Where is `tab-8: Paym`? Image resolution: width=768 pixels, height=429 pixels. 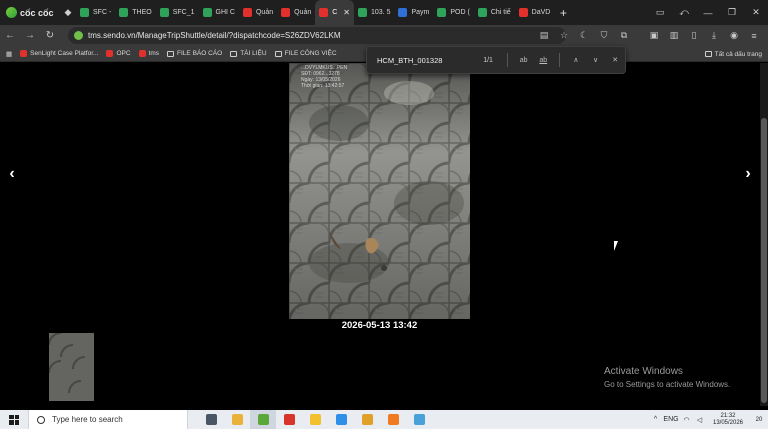
tab-8: Paym is located at coordinates (413, 12).